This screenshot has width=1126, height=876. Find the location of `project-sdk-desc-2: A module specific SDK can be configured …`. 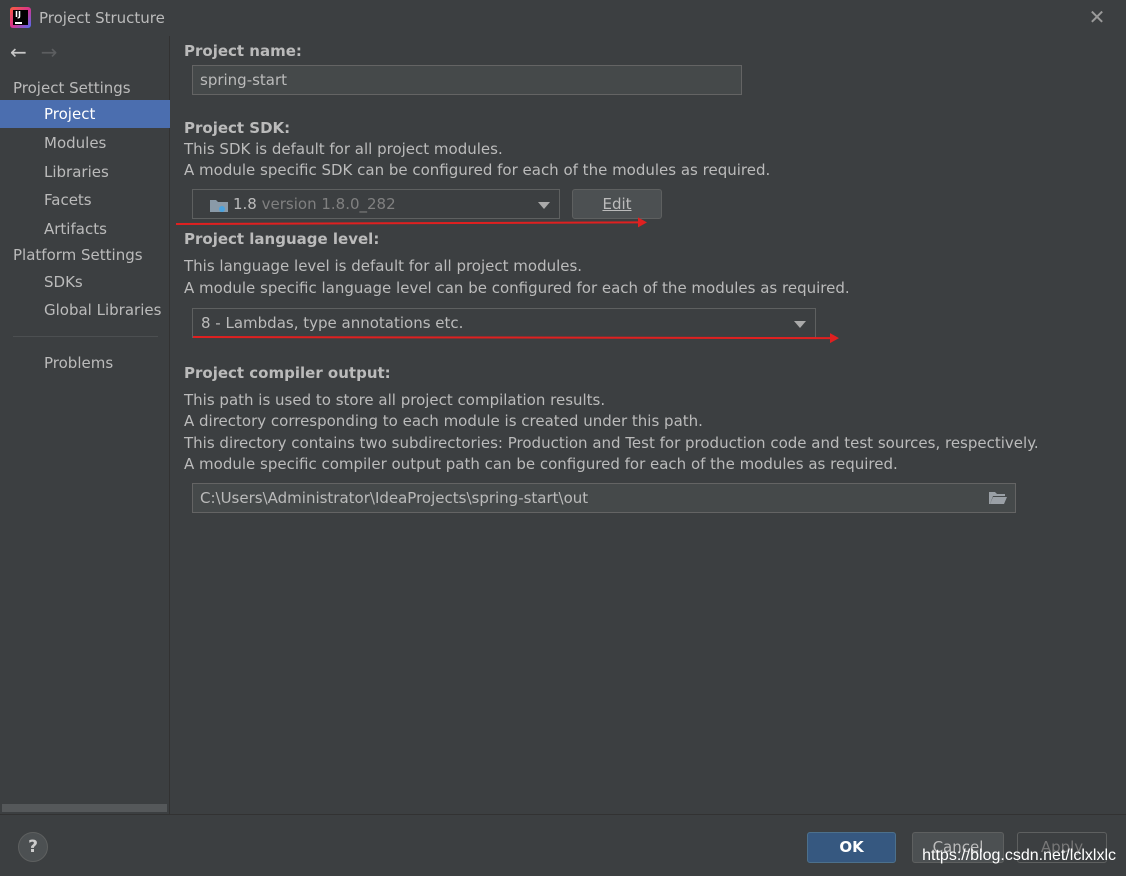

project-sdk-desc-2: A module specific SDK can be configured … is located at coordinates (477, 170).